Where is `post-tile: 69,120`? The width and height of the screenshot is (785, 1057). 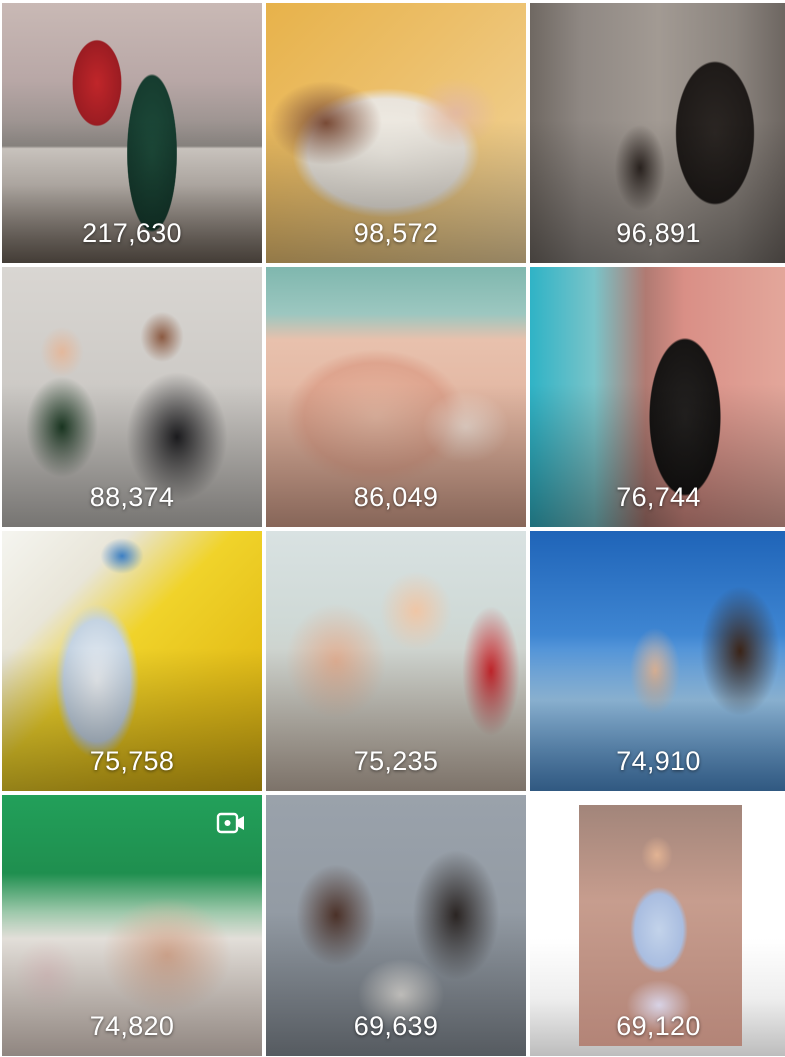 post-tile: 69,120 is located at coordinates (657, 925).